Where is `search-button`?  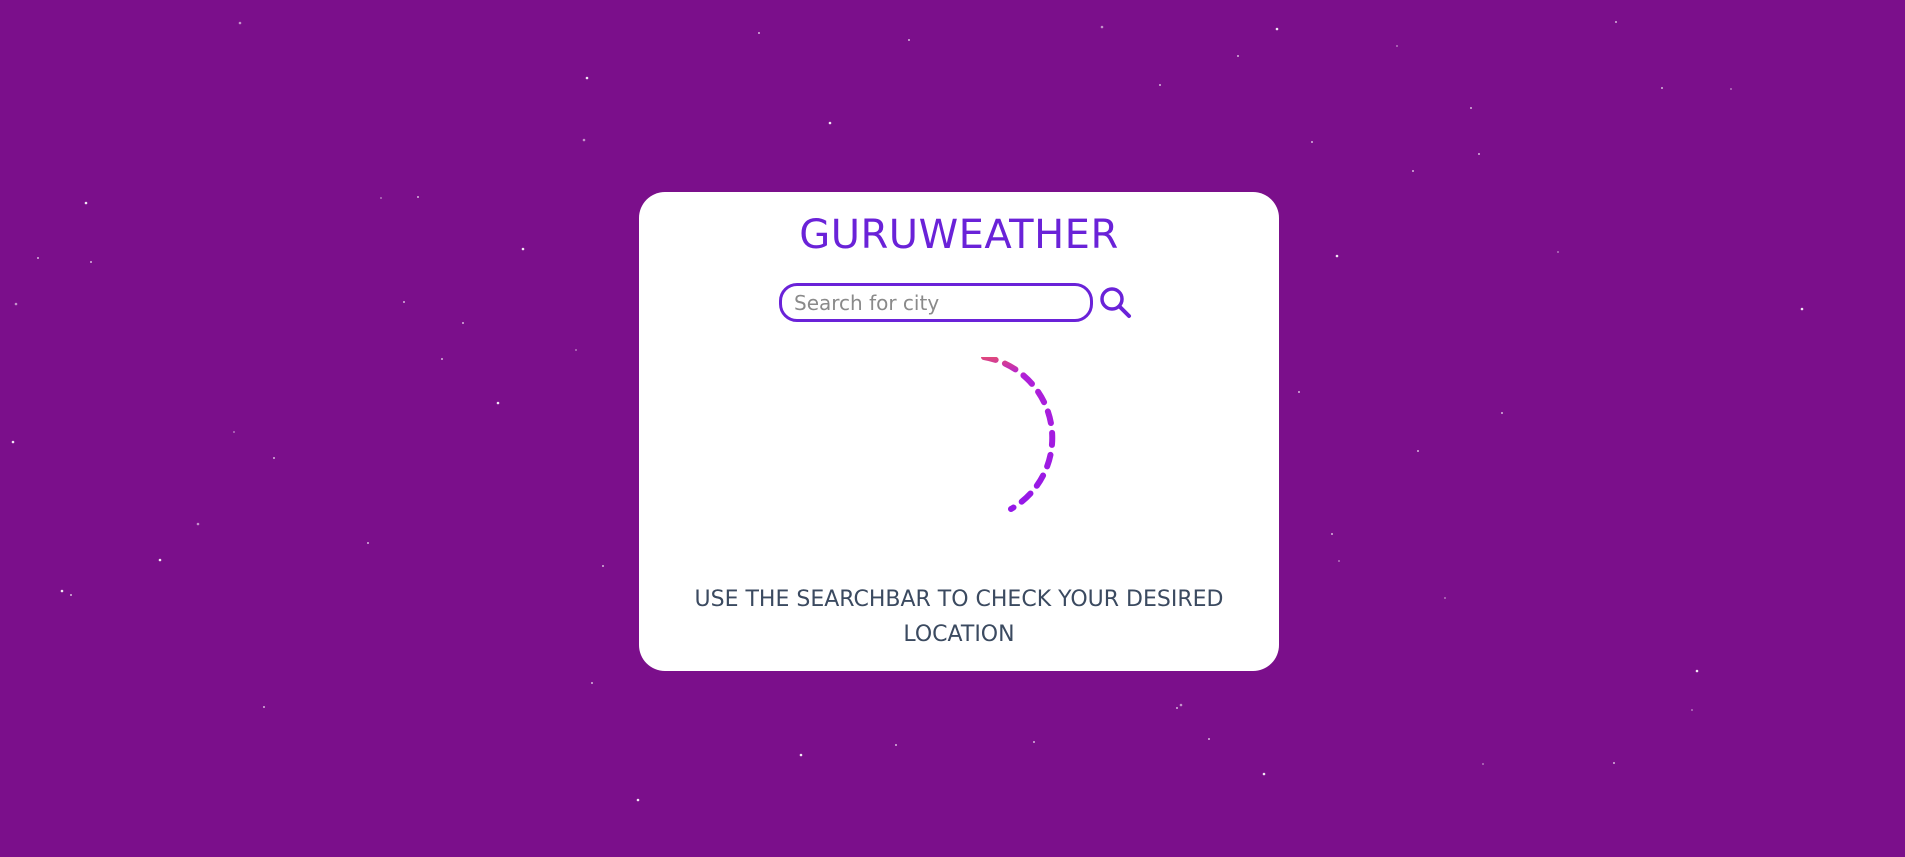 search-button is located at coordinates (1116, 303).